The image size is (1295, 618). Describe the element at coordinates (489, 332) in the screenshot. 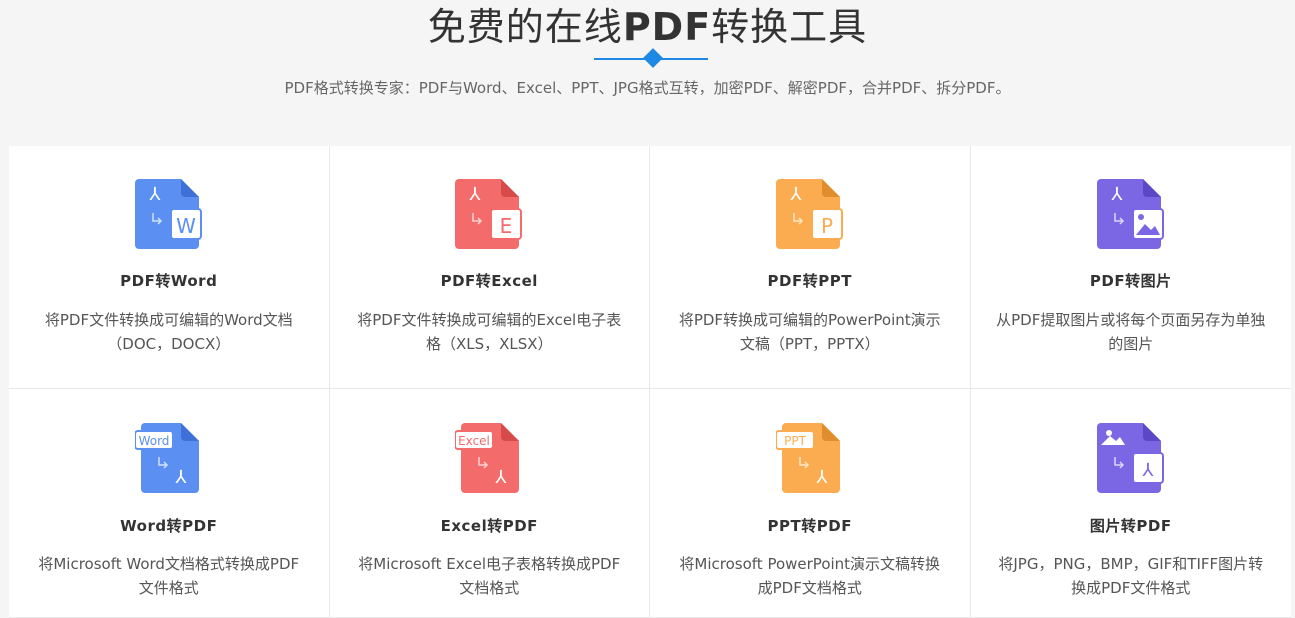

I see `tool-desc: 将PDF文件转换成可编辑的Excel电子表格（XLS，XLSX）` at that location.